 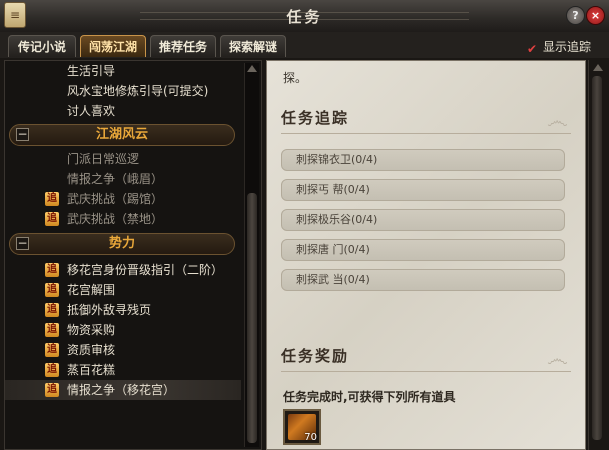 I want to click on list-item: 生活引导, so click(x=123, y=71).